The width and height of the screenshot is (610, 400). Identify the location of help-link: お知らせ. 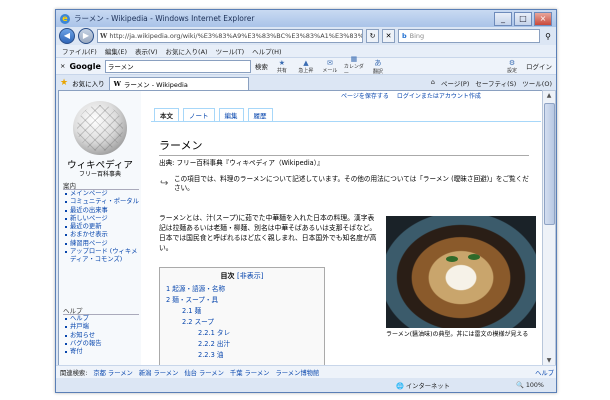
(101, 336).